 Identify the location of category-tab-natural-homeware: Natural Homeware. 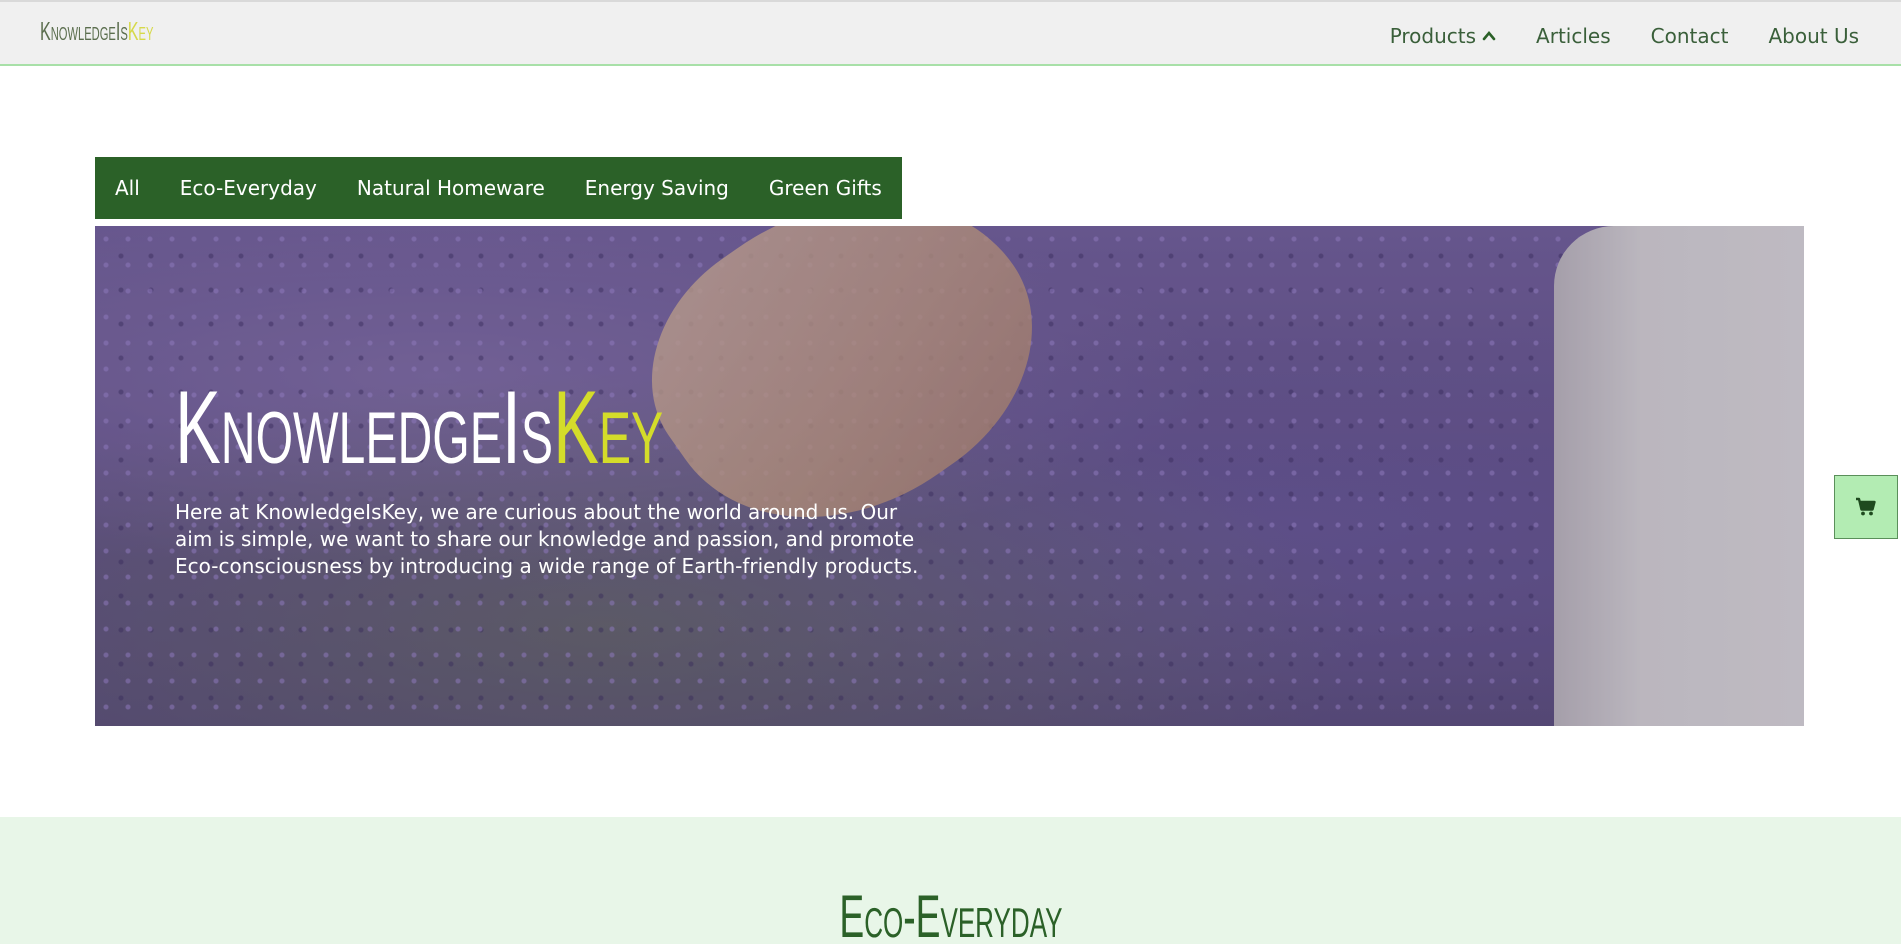
(451, 188).